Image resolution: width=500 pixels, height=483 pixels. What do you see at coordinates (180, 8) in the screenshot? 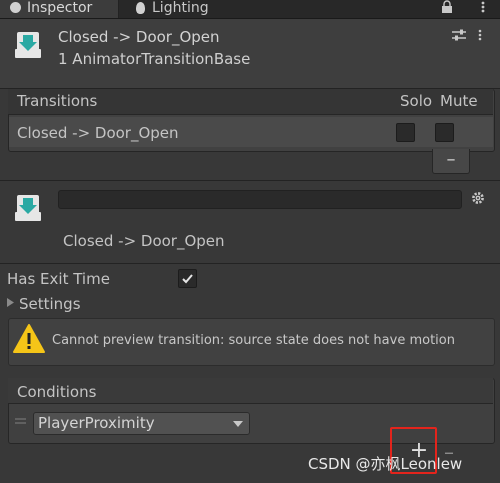
I see `tab-lighting-label: Lighting` at bounding box center [180, 8].